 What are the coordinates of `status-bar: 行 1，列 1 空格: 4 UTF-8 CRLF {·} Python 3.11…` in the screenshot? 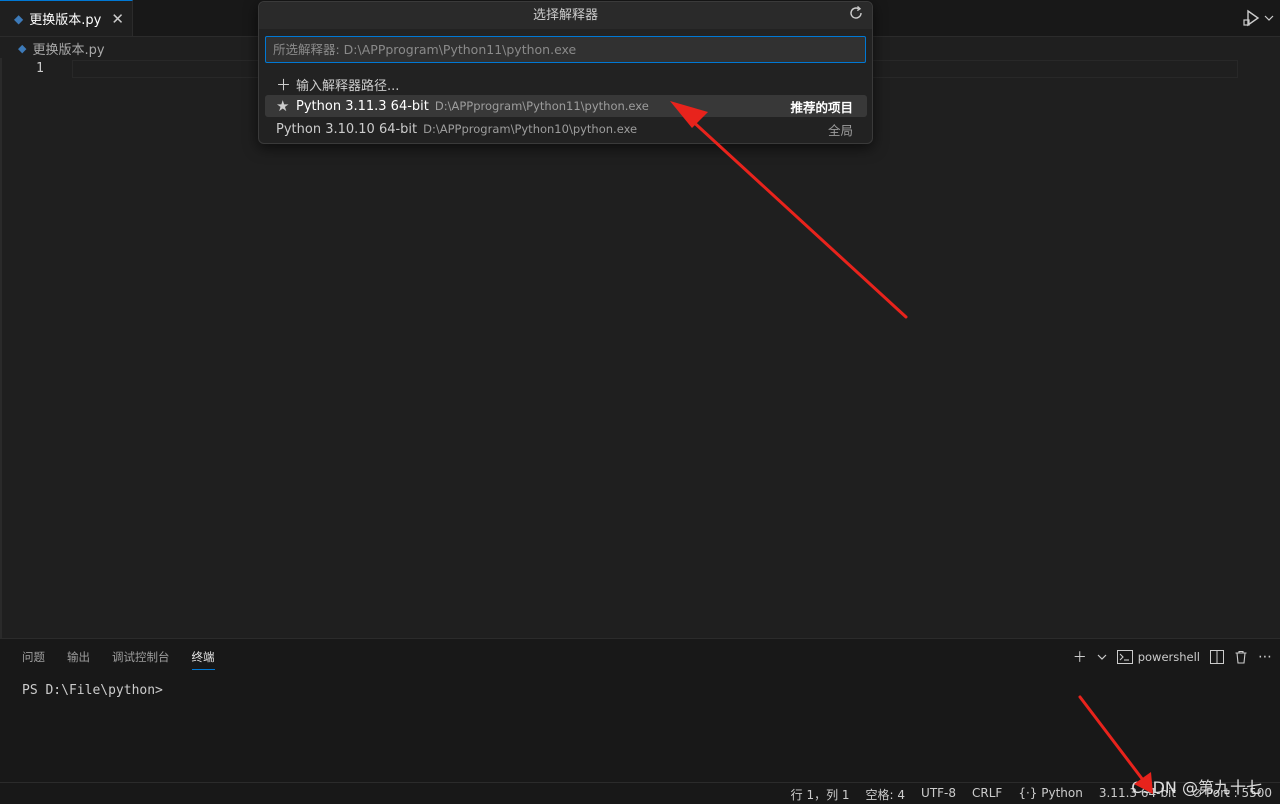 It's located at (640, 793).